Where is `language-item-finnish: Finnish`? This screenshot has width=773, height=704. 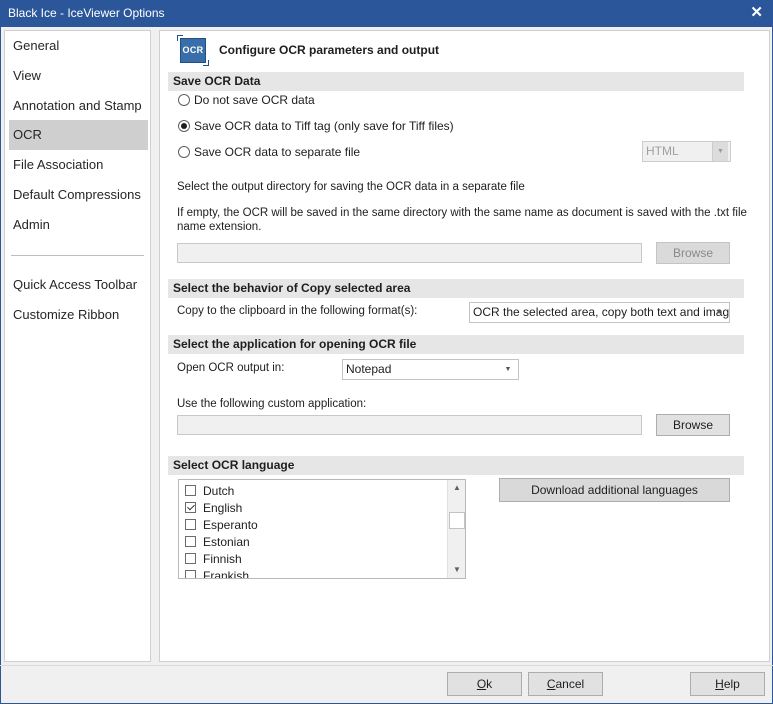 language-item-finnish: Finnish is located at coordinates (213, 558).